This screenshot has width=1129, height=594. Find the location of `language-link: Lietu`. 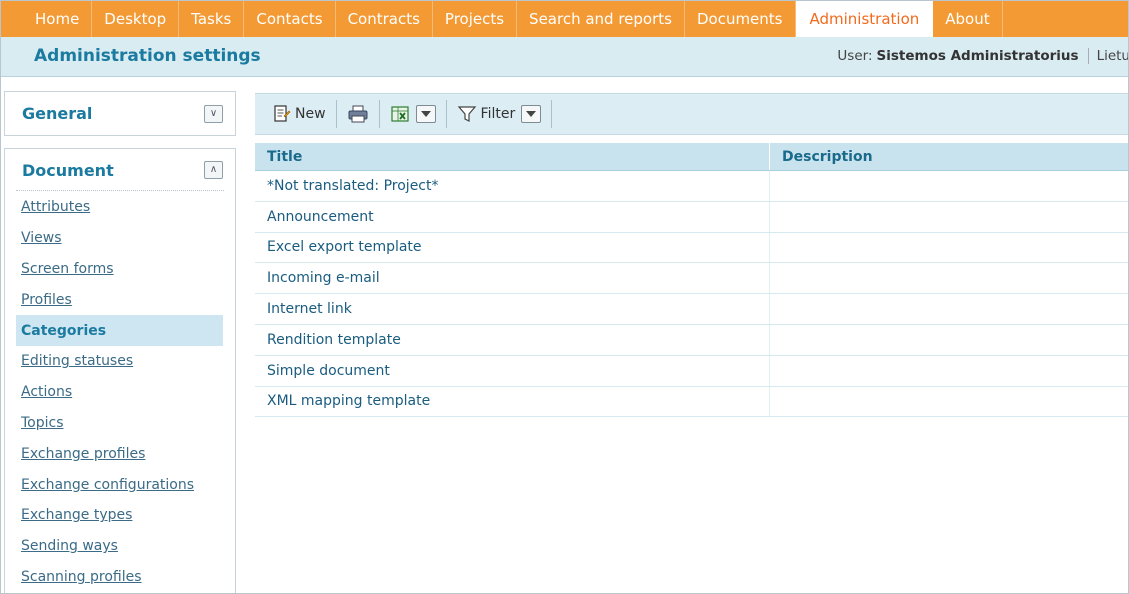

language-link: Lietu is located at coordinates (1107, 56).